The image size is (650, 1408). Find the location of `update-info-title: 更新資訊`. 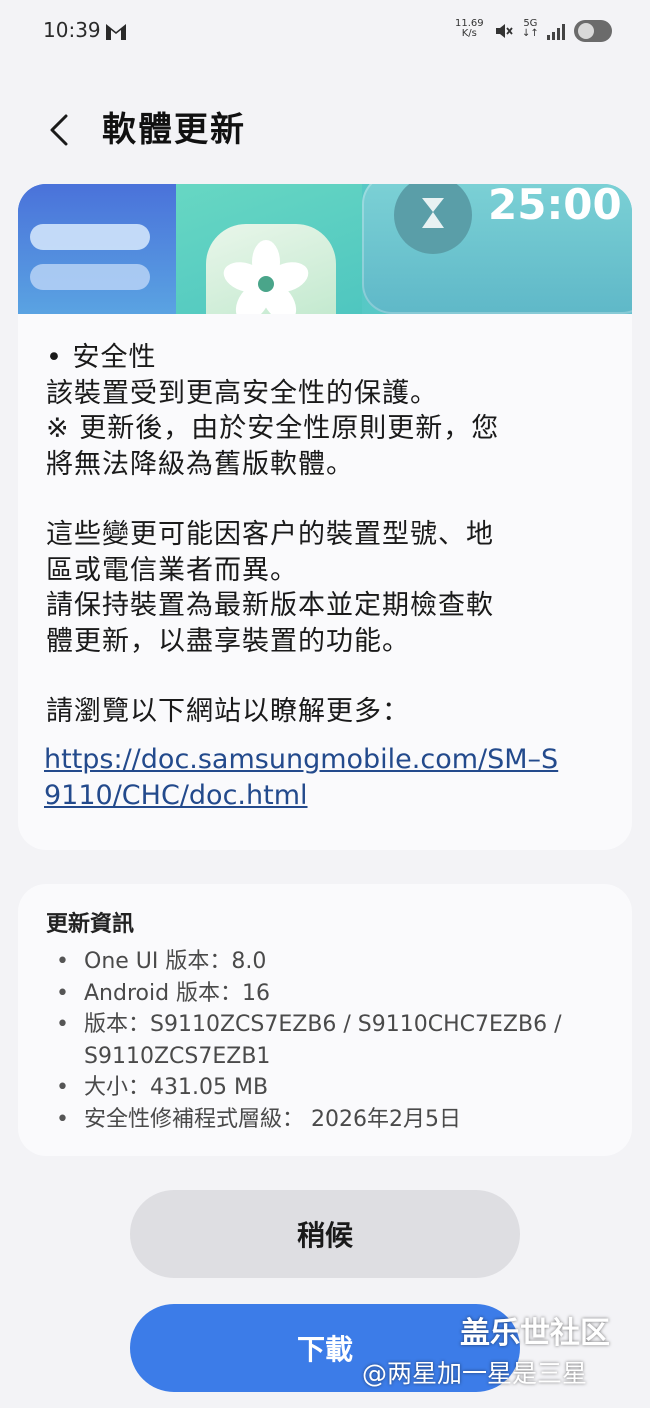

update-info-title: 更新資訊 is located at coordinates (90, 924).